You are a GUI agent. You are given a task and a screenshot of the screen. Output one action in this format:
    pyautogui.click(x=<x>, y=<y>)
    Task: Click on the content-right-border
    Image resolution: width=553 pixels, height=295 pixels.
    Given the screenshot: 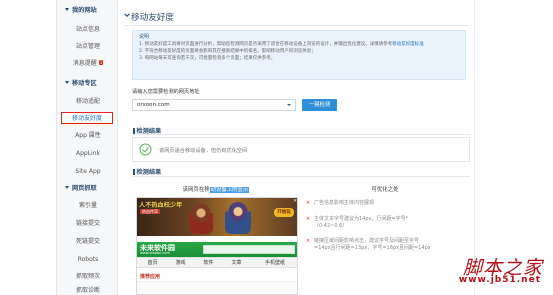 What is the action you would take?
    pyautogui.click(x=474, y=147)
    